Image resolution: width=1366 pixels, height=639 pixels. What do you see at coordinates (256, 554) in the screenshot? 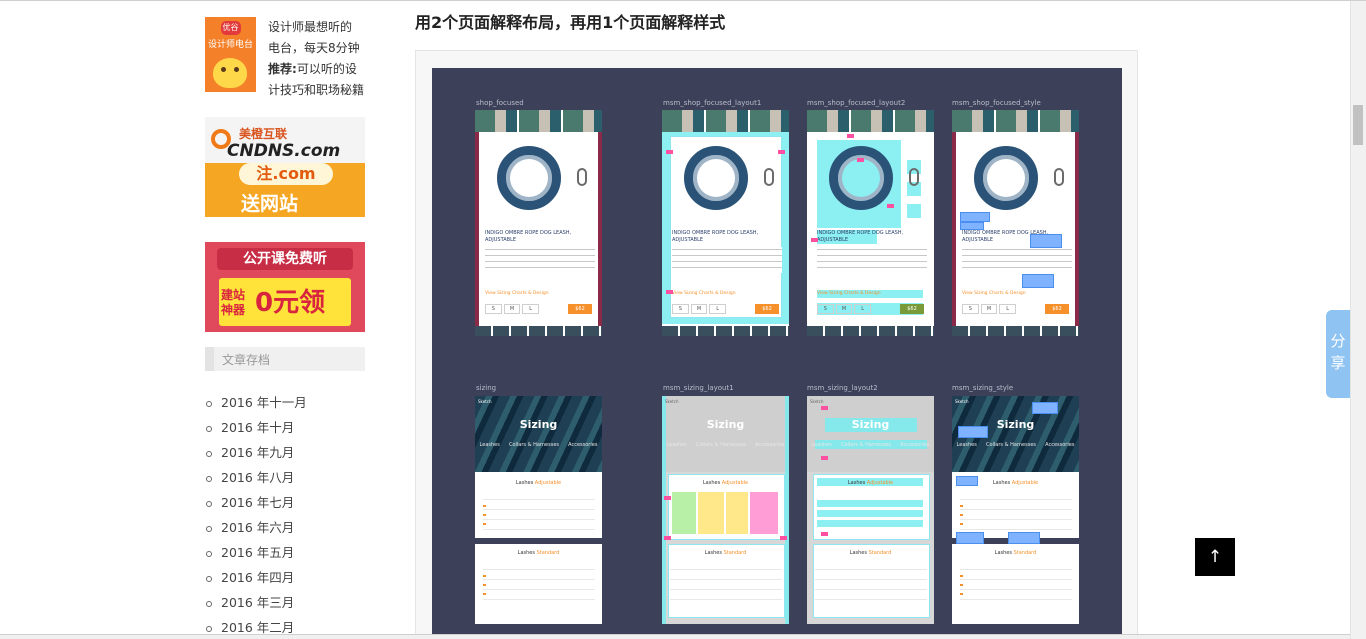
I see `archive-link: 2016 年五月` at bounding box center [256, 554].